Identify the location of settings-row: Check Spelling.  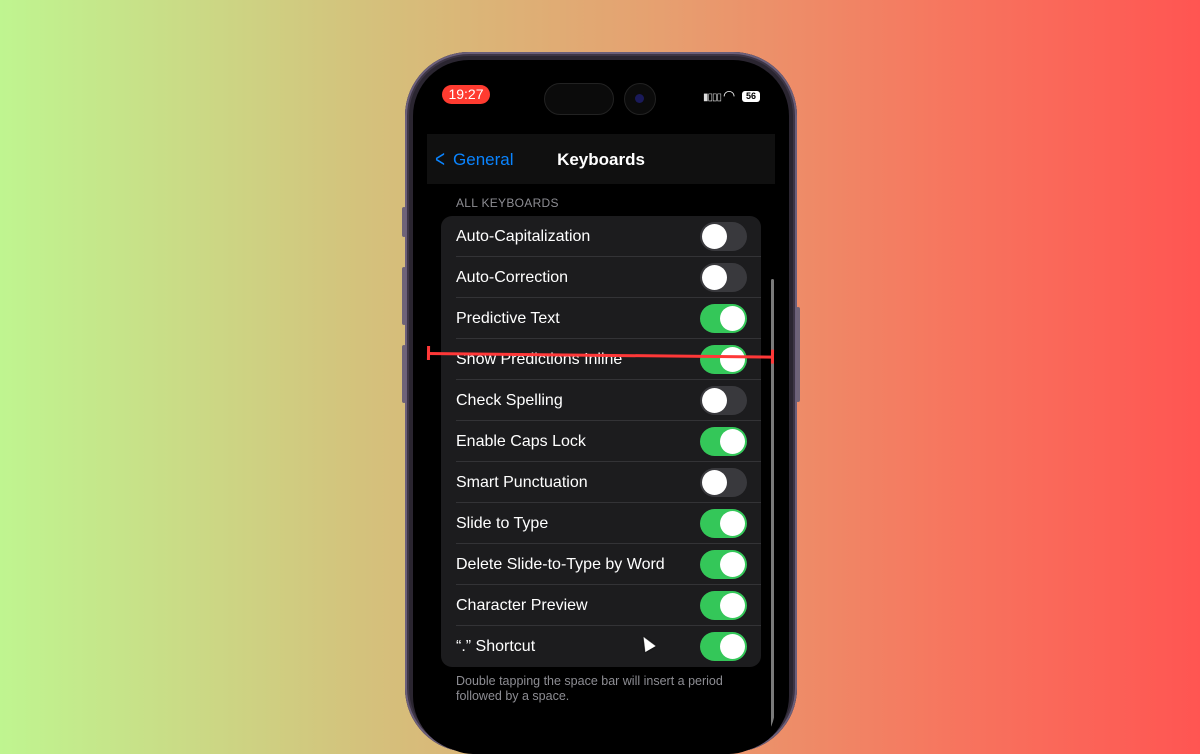
(601, 400).